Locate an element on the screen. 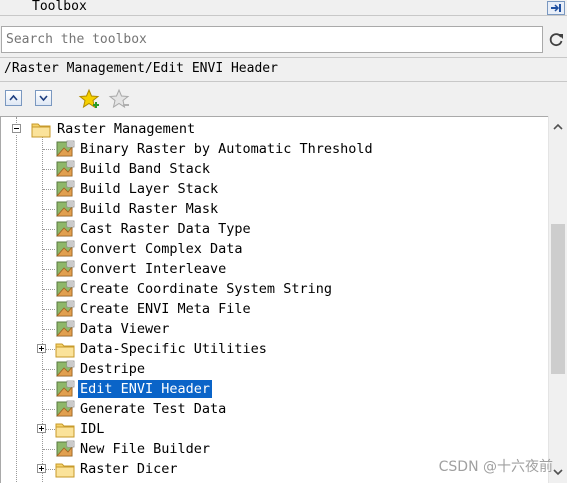  tree-item-destripe: Destripe is located at coordinates (275, 369).